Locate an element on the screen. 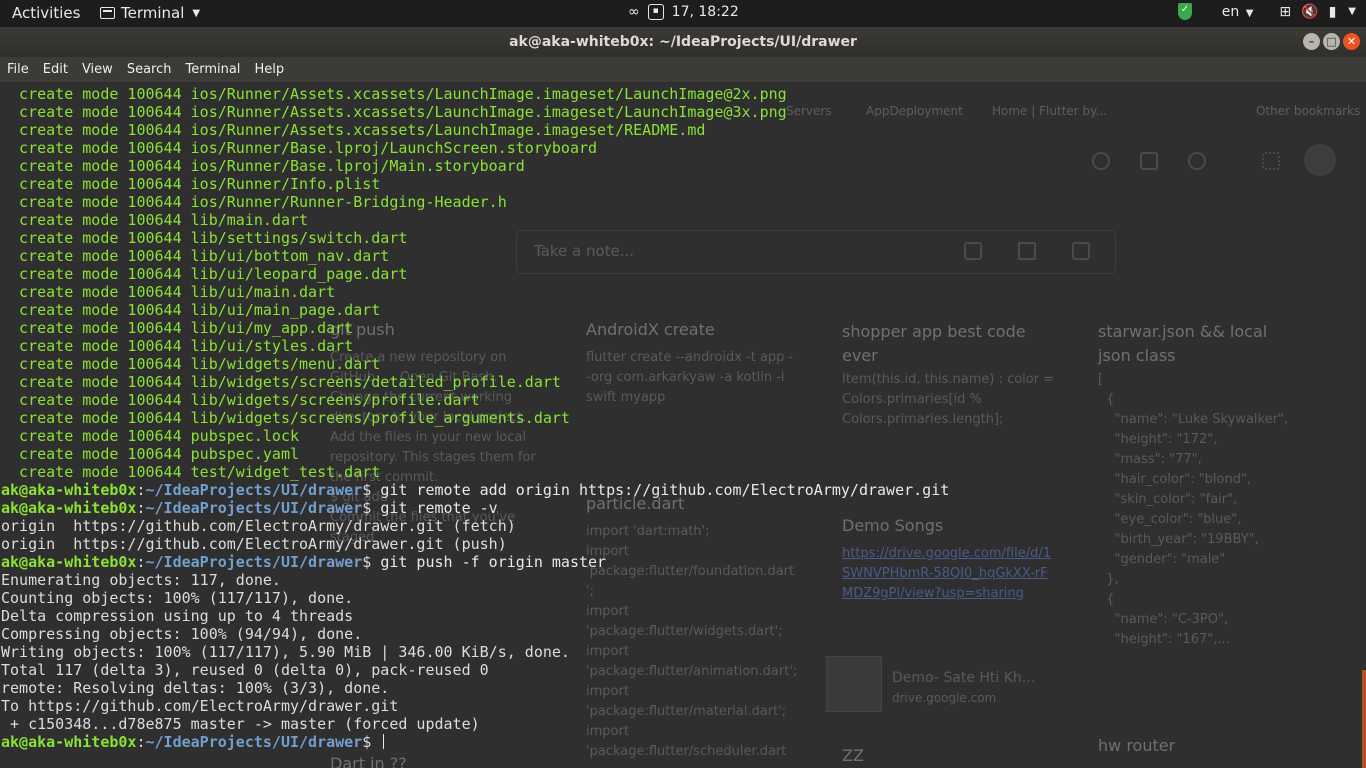  bookmark-item: Other bookmarks is located at coordinates (1308, 111).